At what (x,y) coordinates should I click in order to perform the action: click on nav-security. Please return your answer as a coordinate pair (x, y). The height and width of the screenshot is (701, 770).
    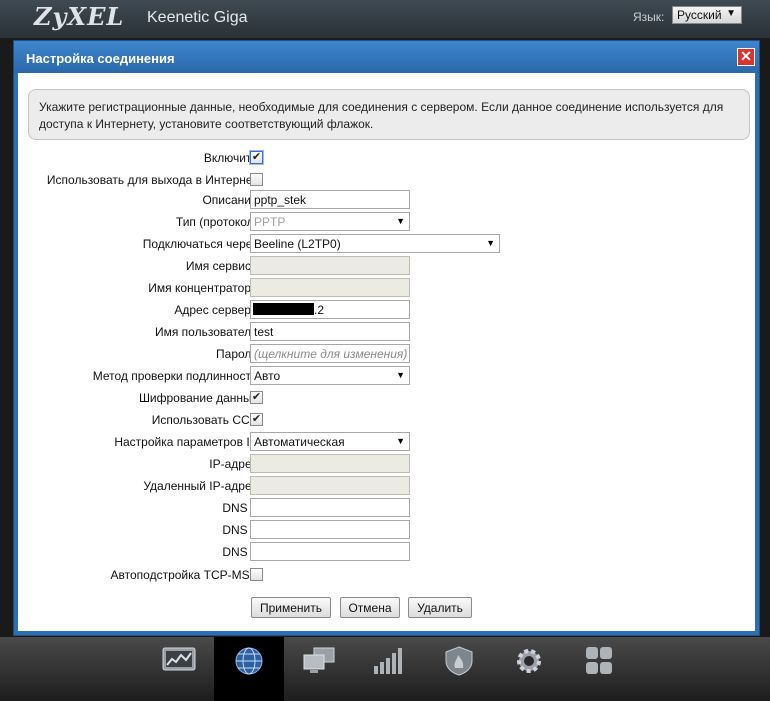
    Looking at the image, I should click on (459, 669).